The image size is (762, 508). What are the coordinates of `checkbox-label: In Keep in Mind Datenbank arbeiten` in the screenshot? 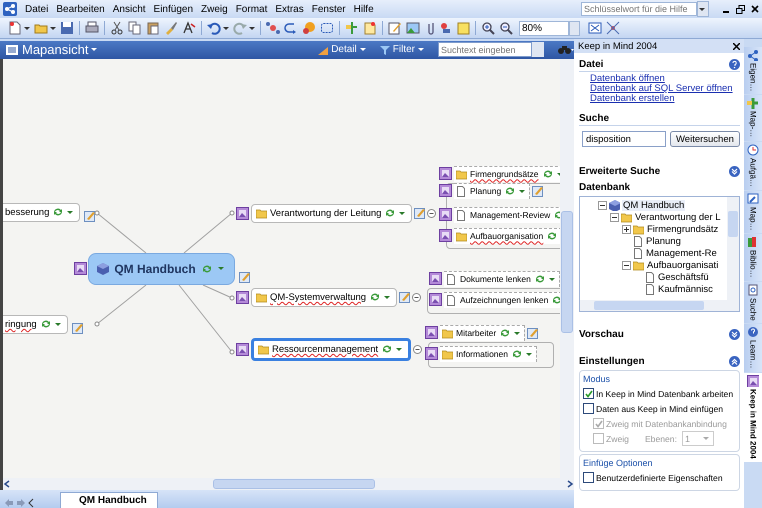 It's located at (665, 393).